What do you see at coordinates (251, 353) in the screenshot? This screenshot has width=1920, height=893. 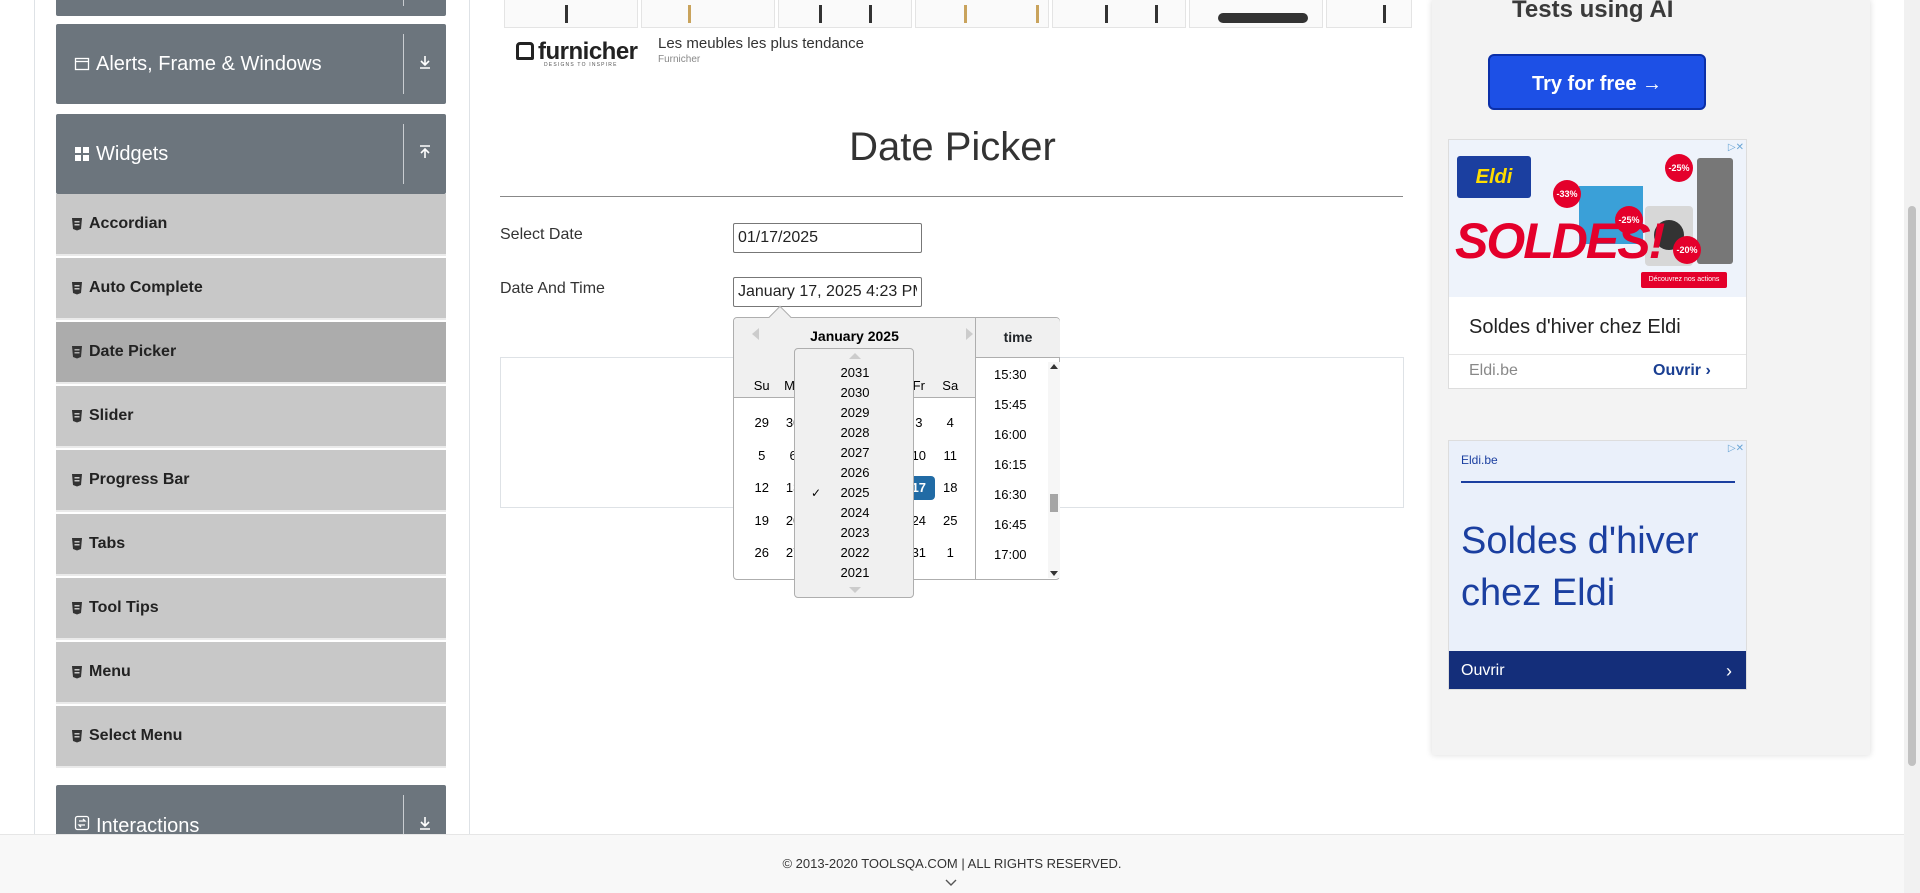 I see `sidebar-item-date-picker: Date Picker` at bounding box center [251, 353].